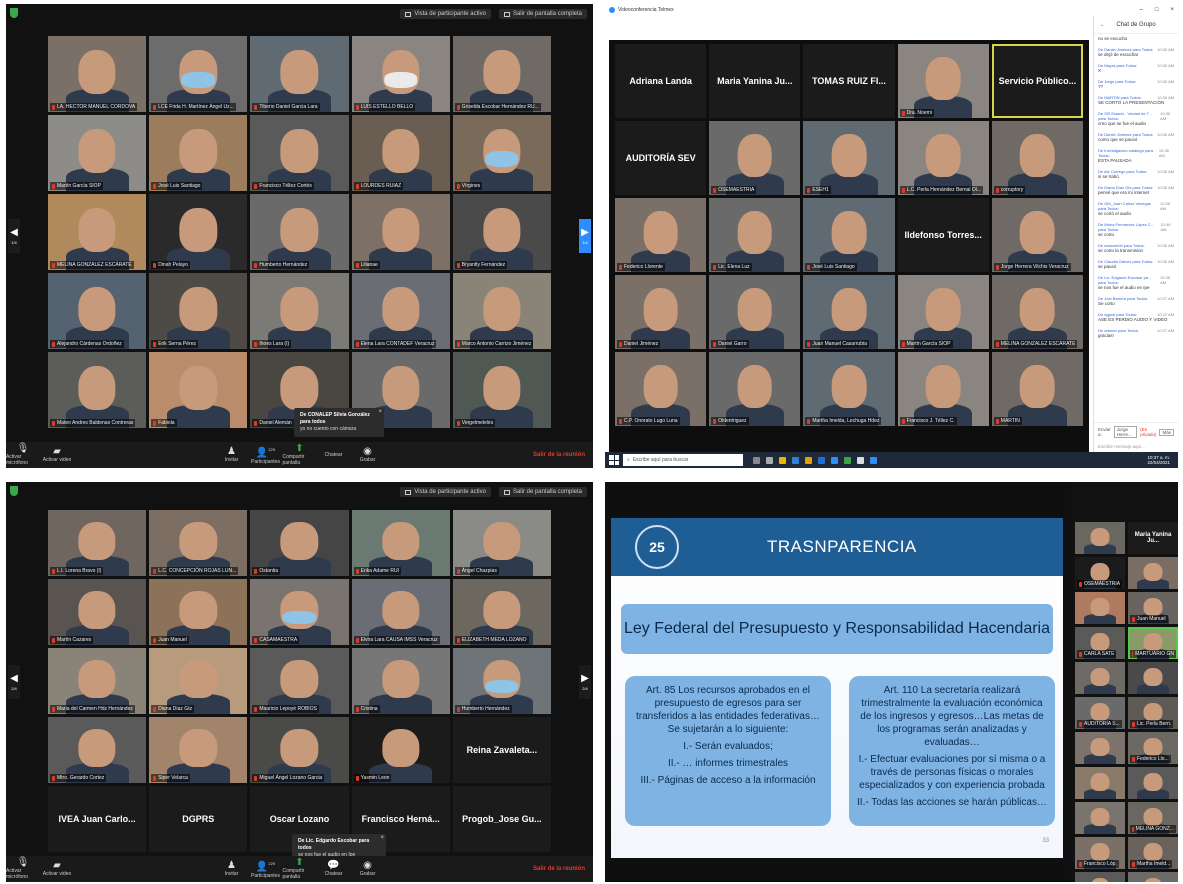 Image resolution: width=1183 pixels, height=884 pixels. I want to click on participant-tile: Juan Manuel Casarrubia, so click(849, 312).